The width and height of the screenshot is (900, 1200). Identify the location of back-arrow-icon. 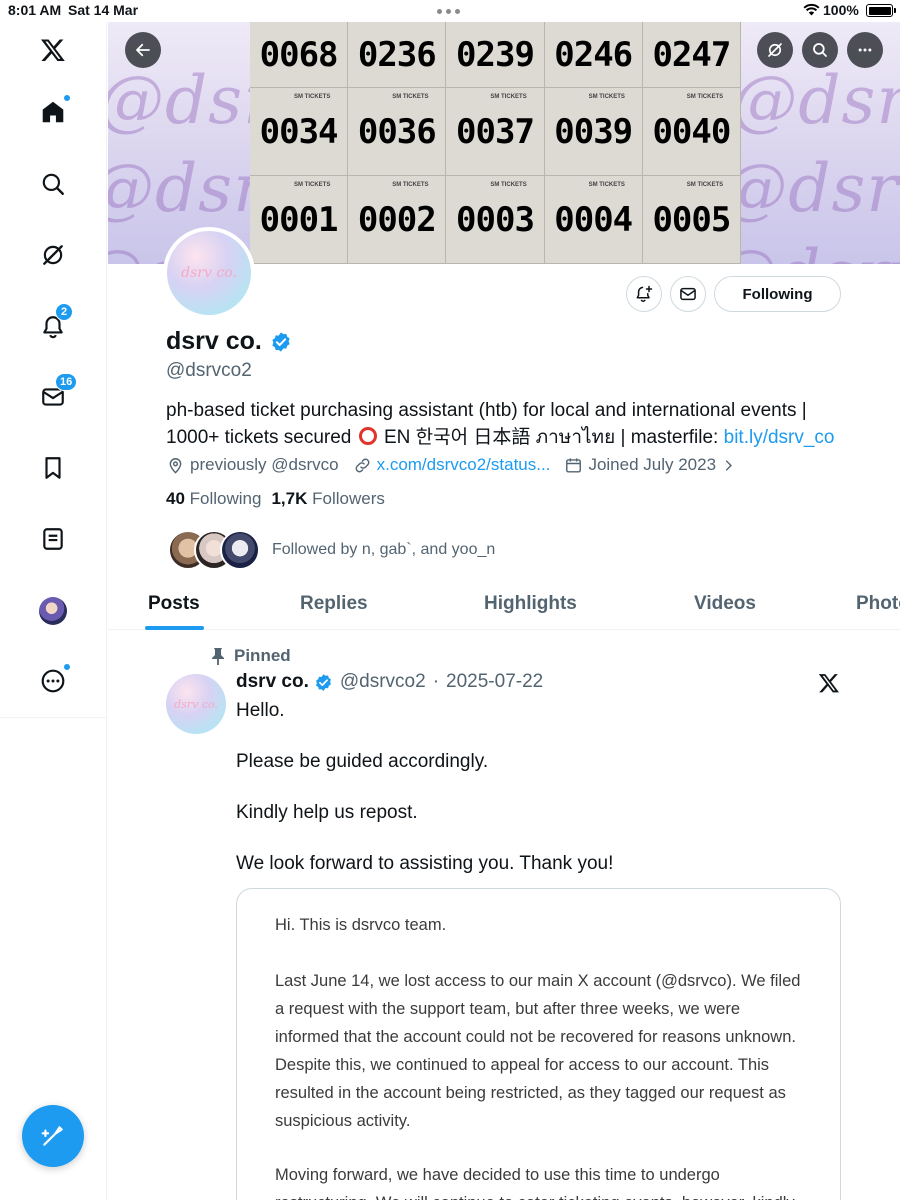
(143, 50).